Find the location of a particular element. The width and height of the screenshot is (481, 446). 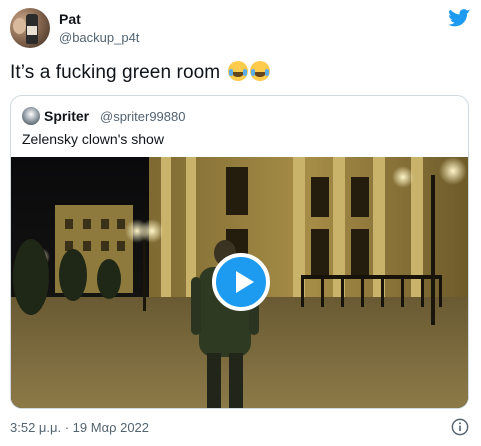

tweet-timestamp: 3:52 μ.μ. · 19 Μαρ 2022 is located at coordinates (79, 428).